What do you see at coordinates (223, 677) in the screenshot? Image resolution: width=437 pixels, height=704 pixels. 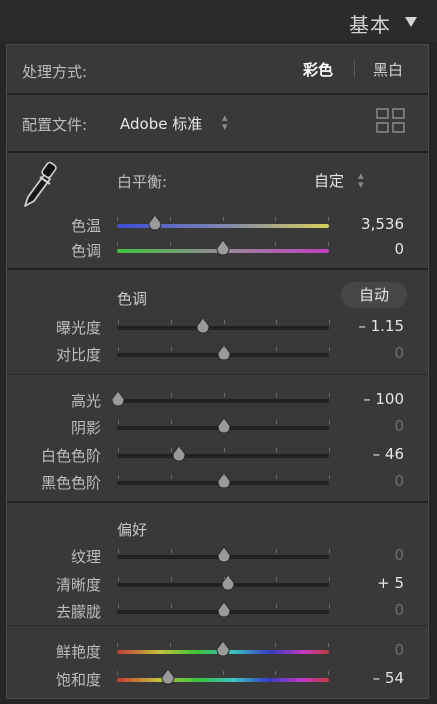 I see `saturation-slider-track` at bounding box center [223, 677].